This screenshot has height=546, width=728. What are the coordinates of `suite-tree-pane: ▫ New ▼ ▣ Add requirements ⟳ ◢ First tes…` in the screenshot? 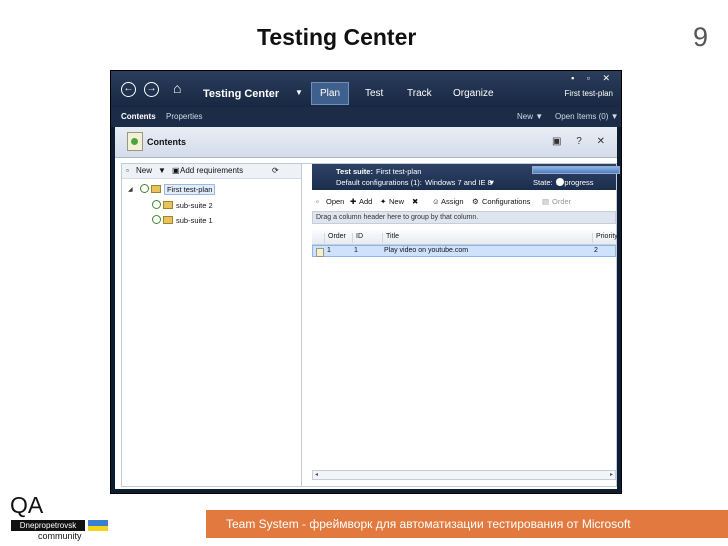 It's located at (212, 325).